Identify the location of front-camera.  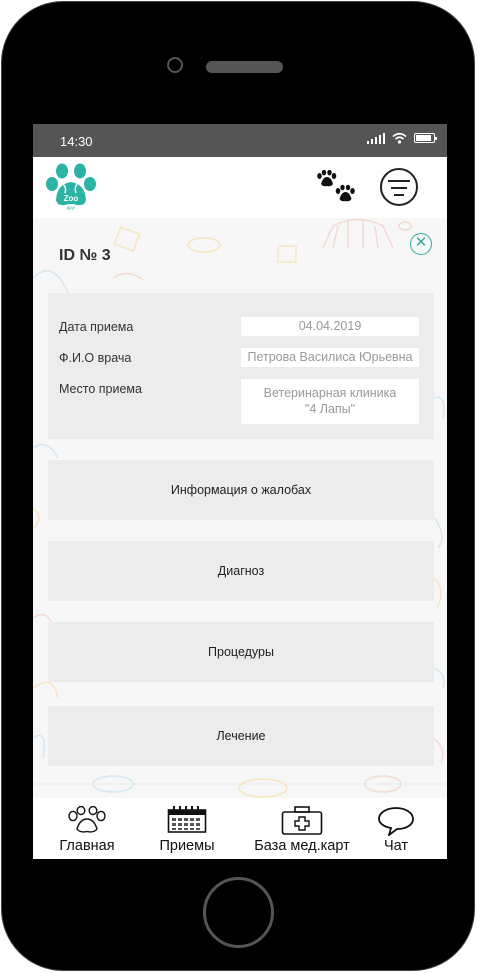
(175, 65).